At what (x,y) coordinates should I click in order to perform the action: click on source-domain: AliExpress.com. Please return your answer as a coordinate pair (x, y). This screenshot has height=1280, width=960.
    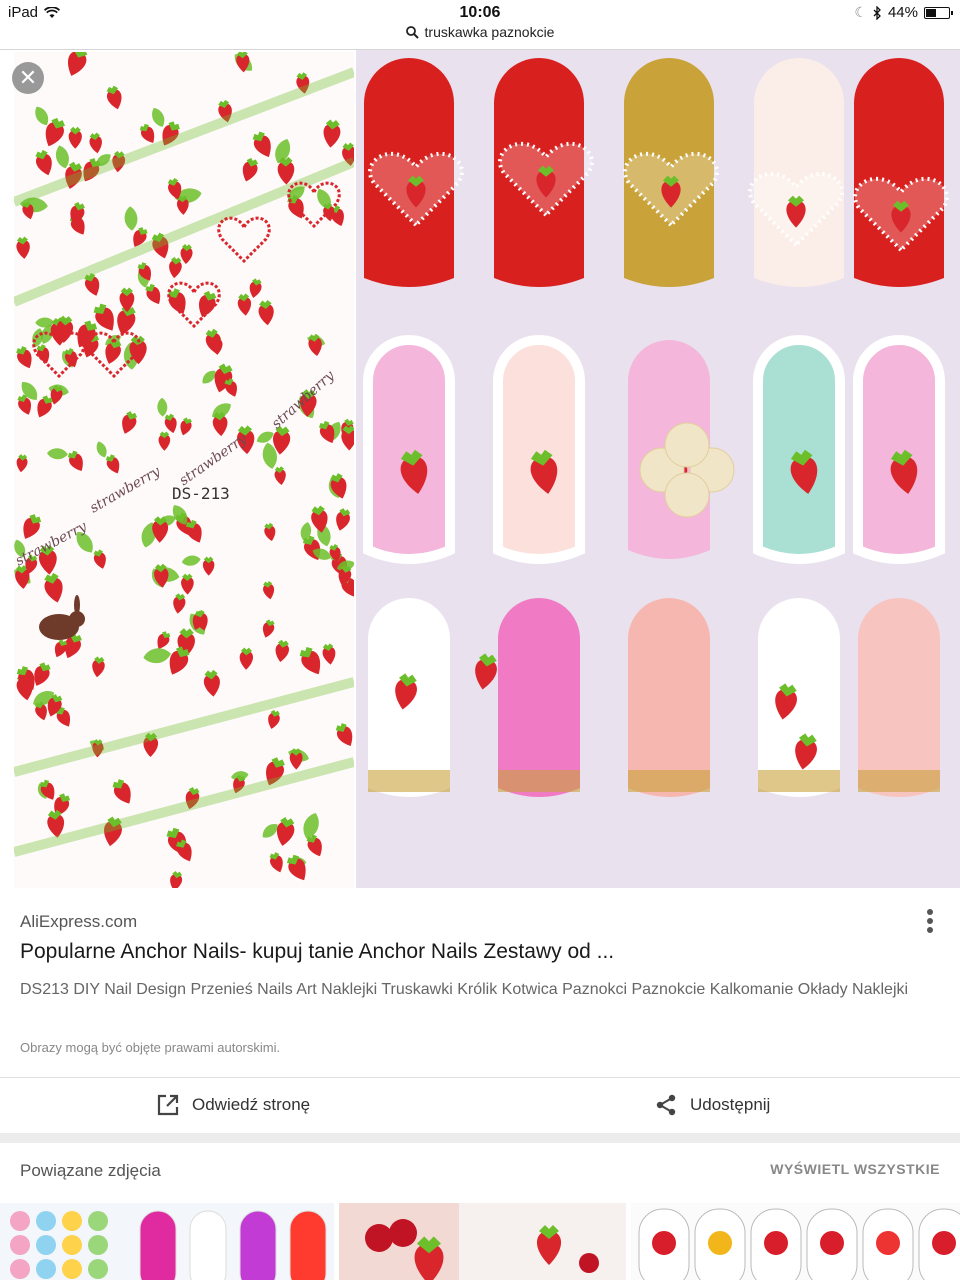
    Looking at the image, I should click on (78, 922).